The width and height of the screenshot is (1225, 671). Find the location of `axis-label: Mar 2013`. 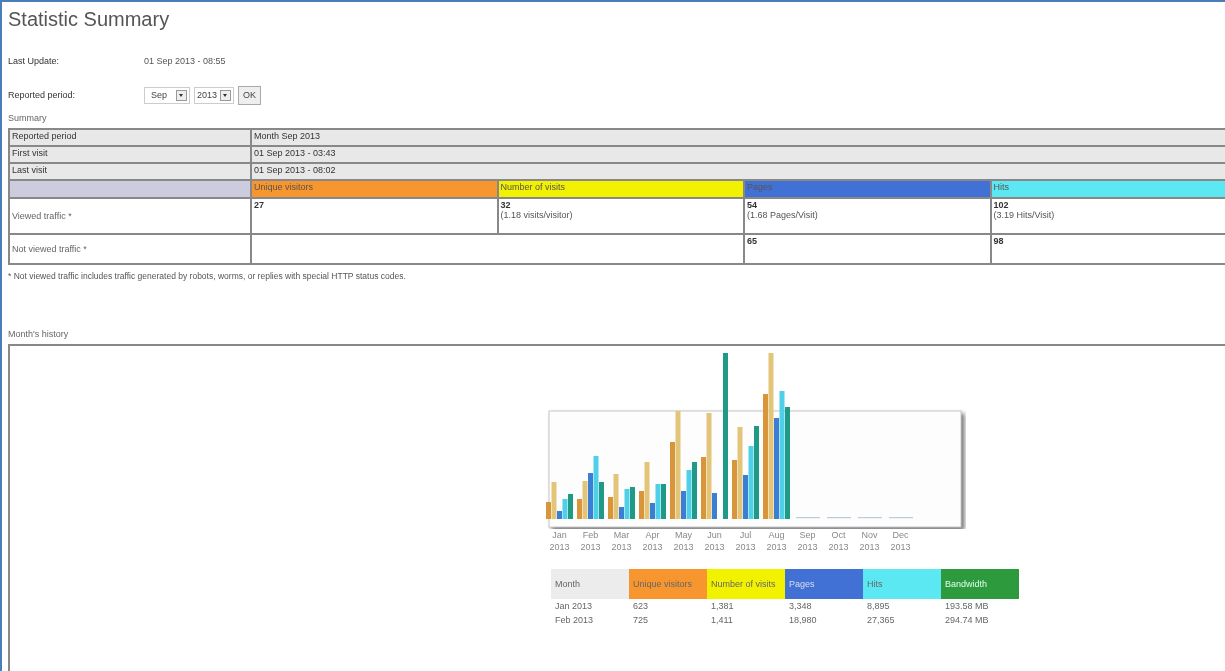

axis-label: Mar 2013 is located at coordinates (621, 541).